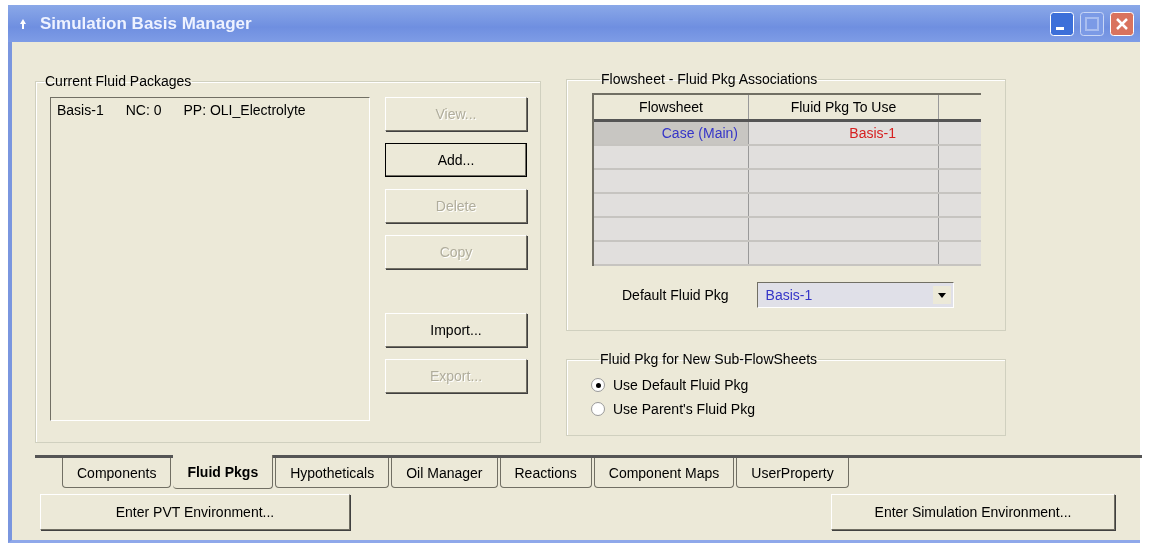 The height and width of the screenshot is (548, 1149). I want to click on field-label: Default Fluid Pkg, so click(675, 295).